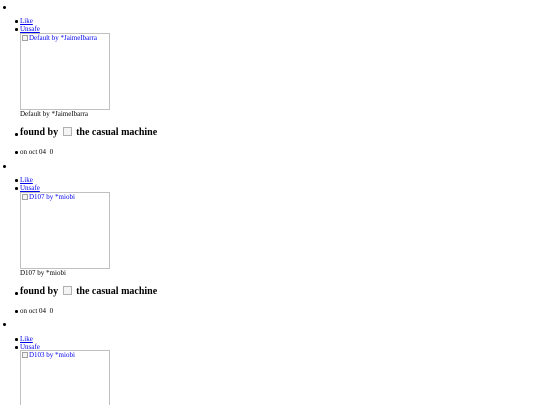 The width and height of the screenshot is (540, 405). What do you see at coordinates (65, 71) in the screenshot?
I see `thumbnail-image: Default by *JaimeIbarra` at bounding box center [65, 71].